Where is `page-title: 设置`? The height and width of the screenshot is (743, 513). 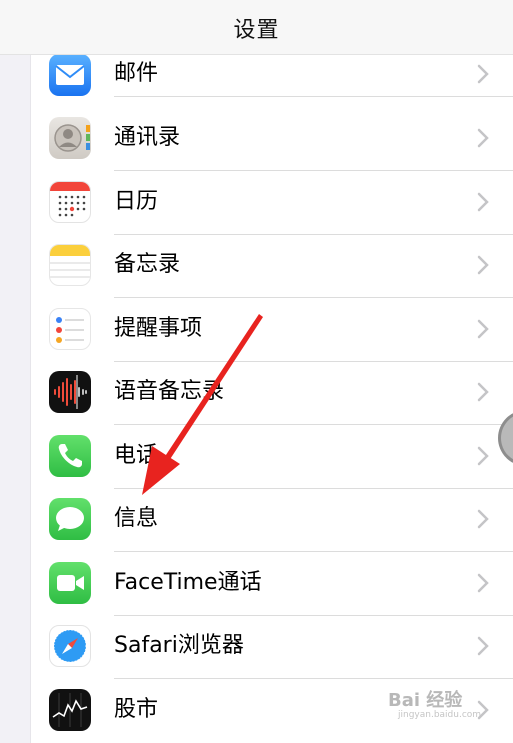 page-title: 设置 is located at coordinates (256, 30).